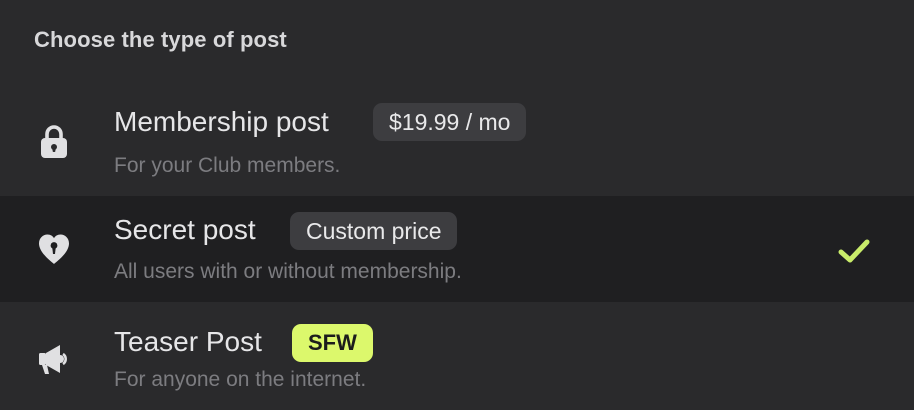 This screenshot has width=914, height=410. What do you see at coordinates (288, 271) in the screenshot?
I see `option-description: All users with or without membership.` at bounding box center [288, 271].